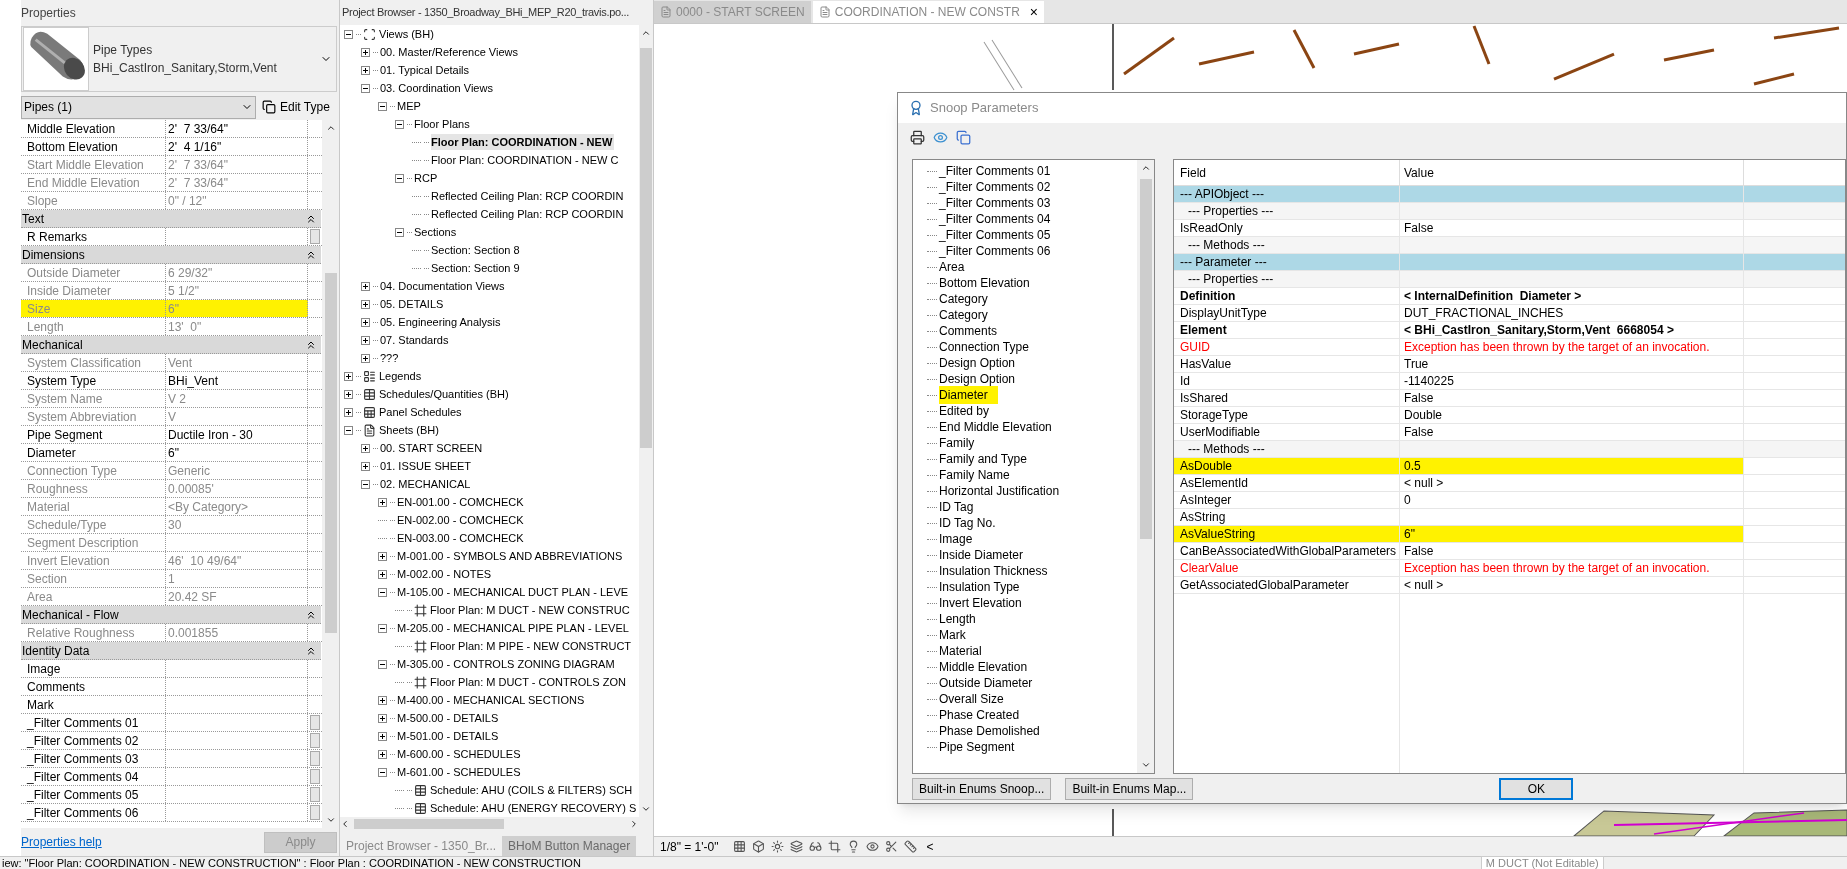 The height and width of the screenshot is (869, 1847). What do you see at coordinates (443, 286) in the screenshot?
I see `tree-item: 04. Documentation Views` at bounding box center [443, 286].